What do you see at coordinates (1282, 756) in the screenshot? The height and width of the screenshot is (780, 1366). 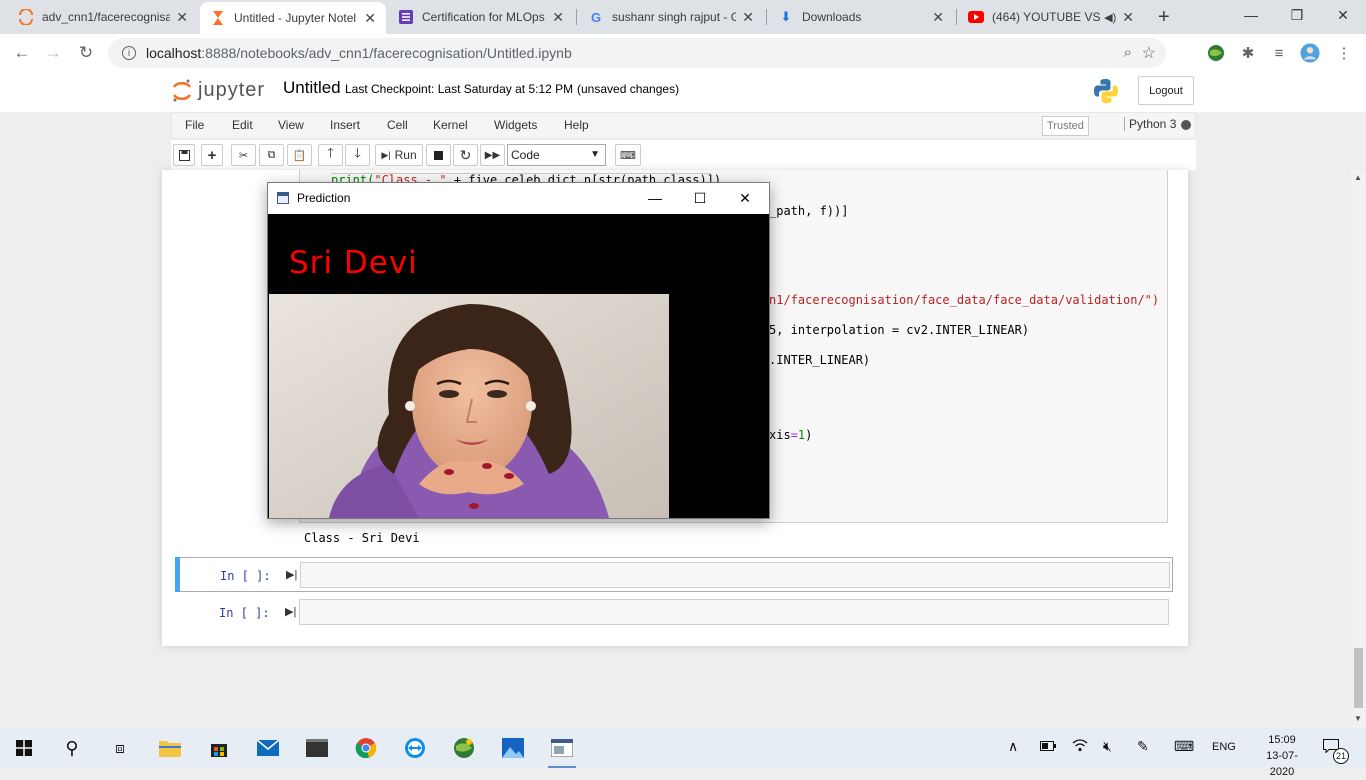 I see `clock: 15:09 13-07-2020` at bounding box center [1282, 756].